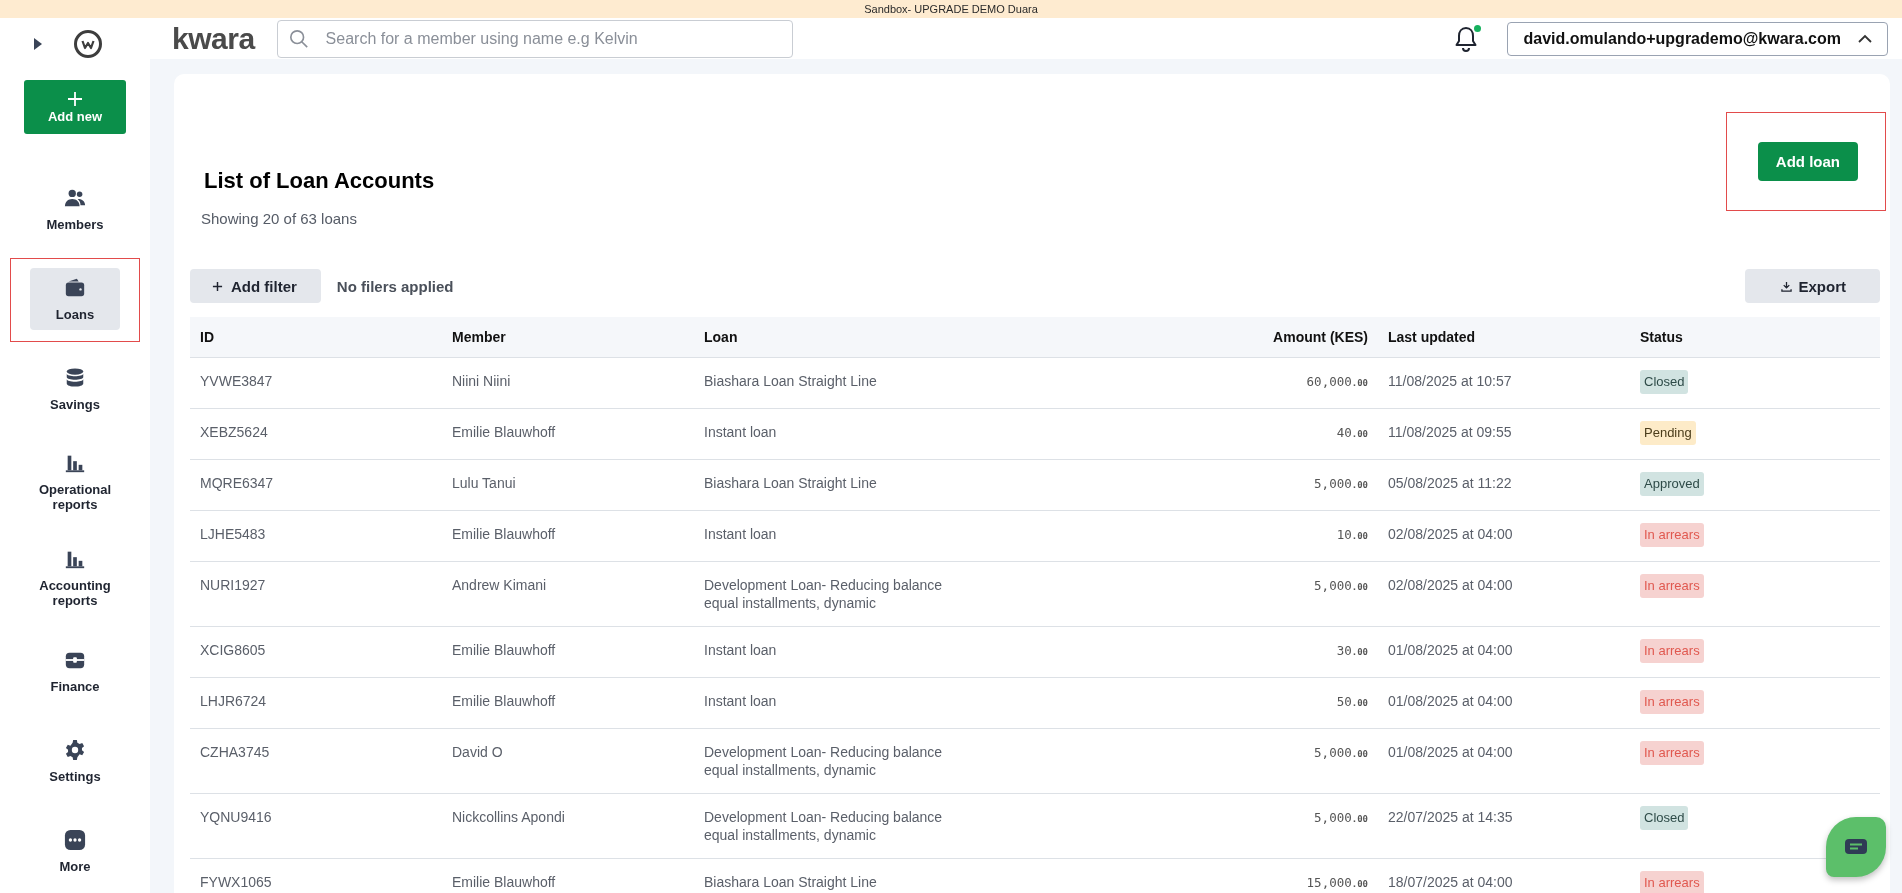 This screenshot has height=893, width=1902. Describe the element at coordinates (1504, 485) in the screenshot. I see `table-cell: 05/08/2025 at 11:22` at that location.